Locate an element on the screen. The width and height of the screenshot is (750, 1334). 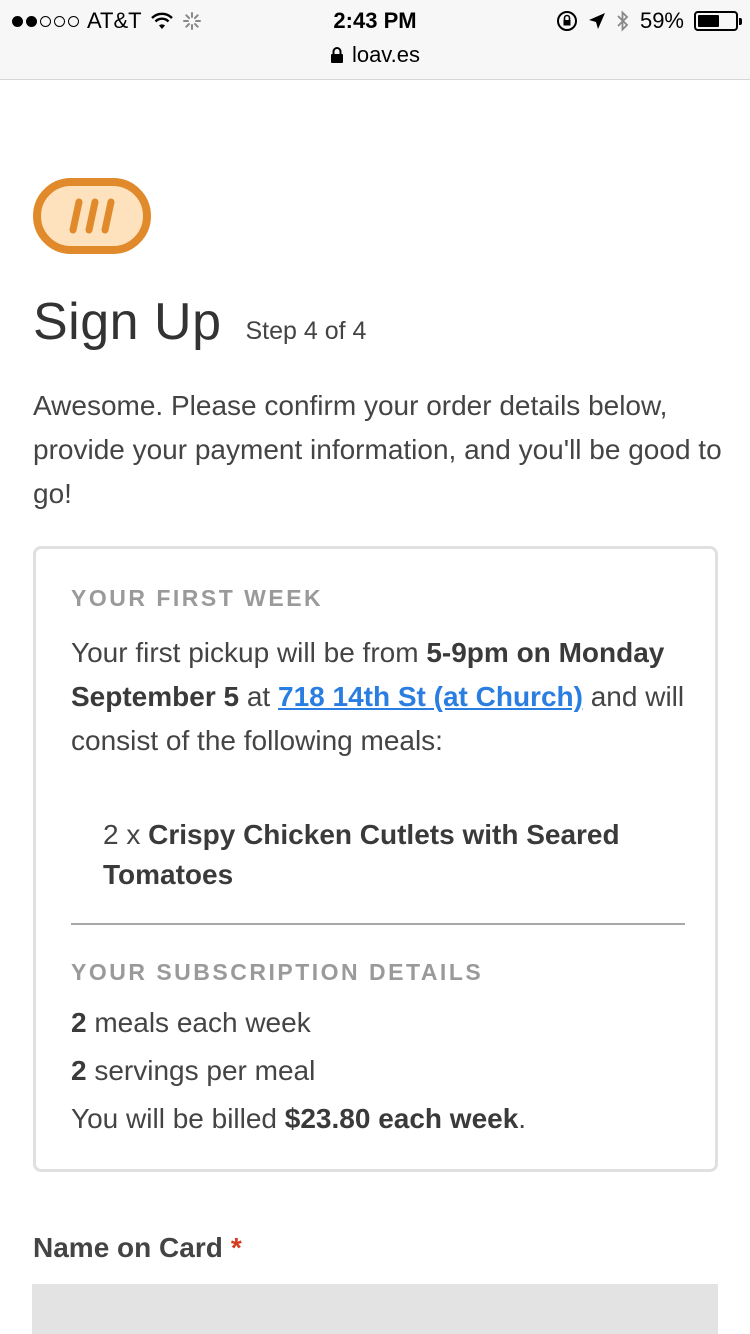
pickup-location-link: 718 14th St (at Church) is located at coordinates (430, 696).